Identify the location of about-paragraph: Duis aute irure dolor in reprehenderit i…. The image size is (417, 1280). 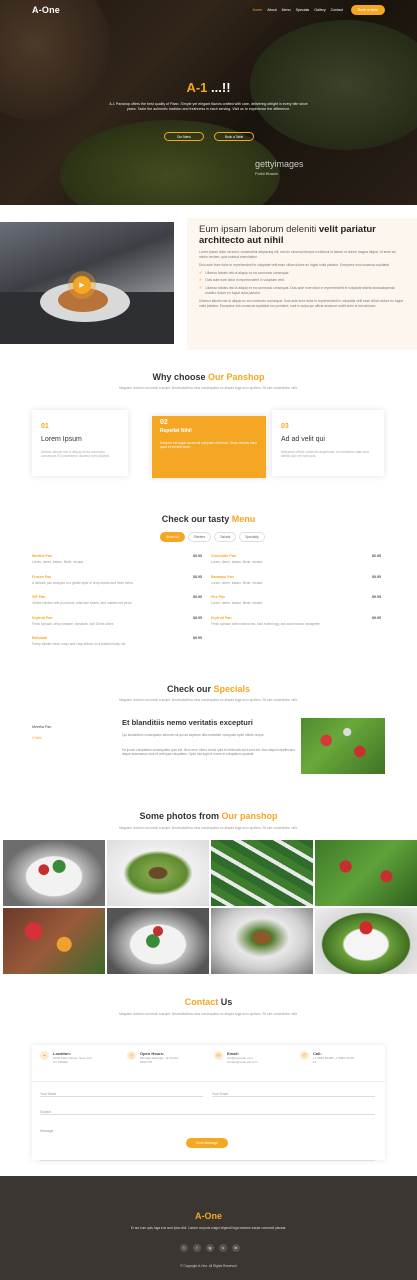
(294, 265).